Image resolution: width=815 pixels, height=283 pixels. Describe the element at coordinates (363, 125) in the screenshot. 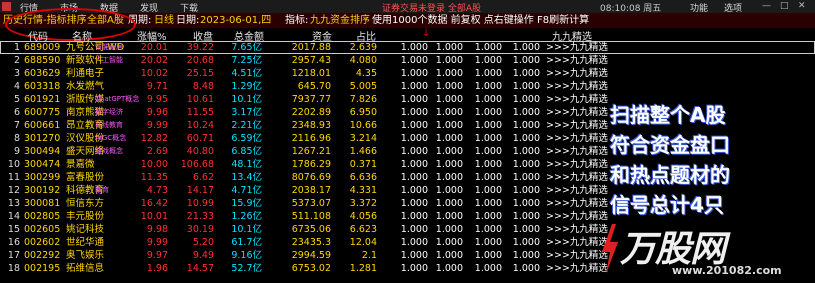

I see `fund-ratio: 10.66` at that location.